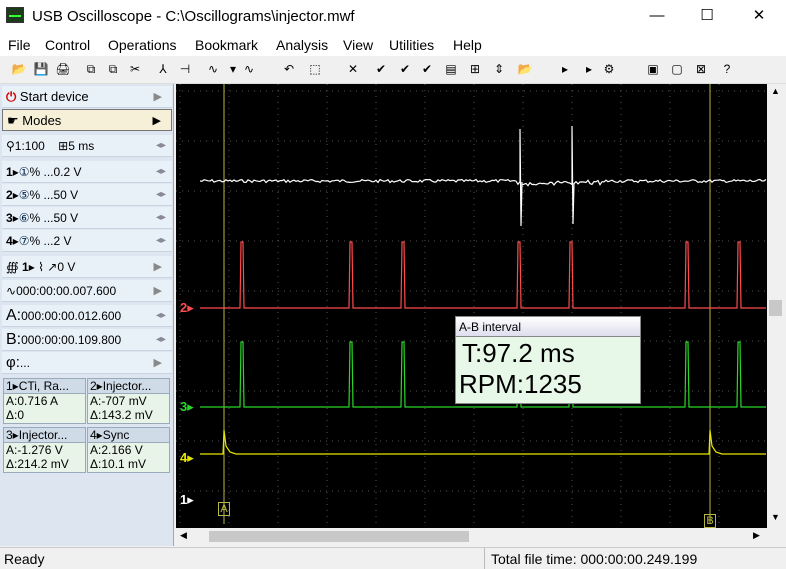 This screenshot has height=569, width=786. Describe the element at coordinates (113, 69) in the screenshot. I see `paste-icon: ⧉` at that location.